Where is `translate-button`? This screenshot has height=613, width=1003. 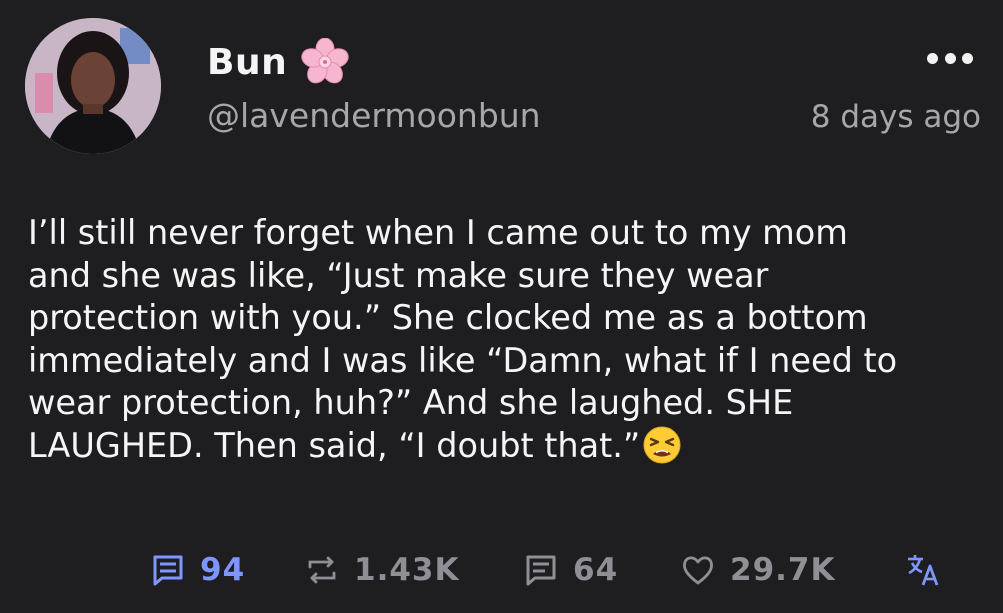 translate-button is located at coordinates (923, 570).